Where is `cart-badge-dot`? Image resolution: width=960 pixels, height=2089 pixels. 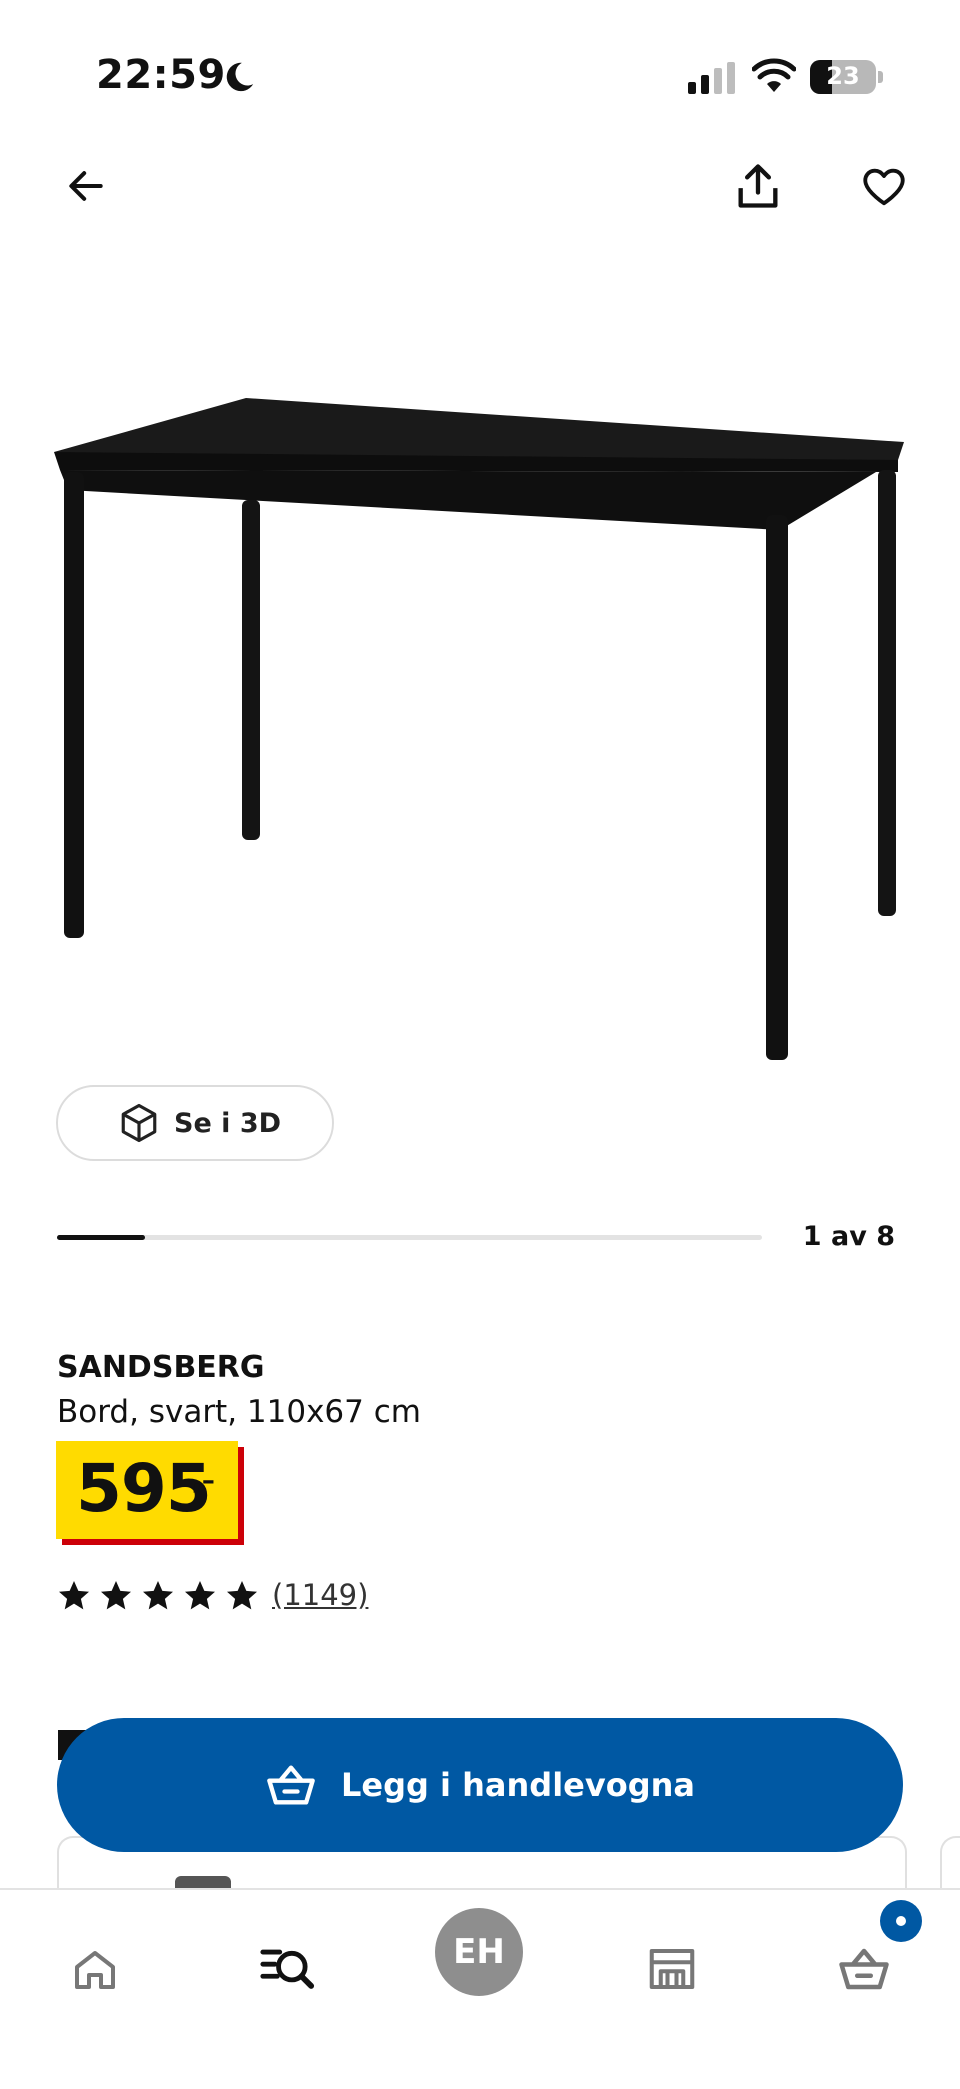 cart-badge-dot is located at coordinates (901, 1921).